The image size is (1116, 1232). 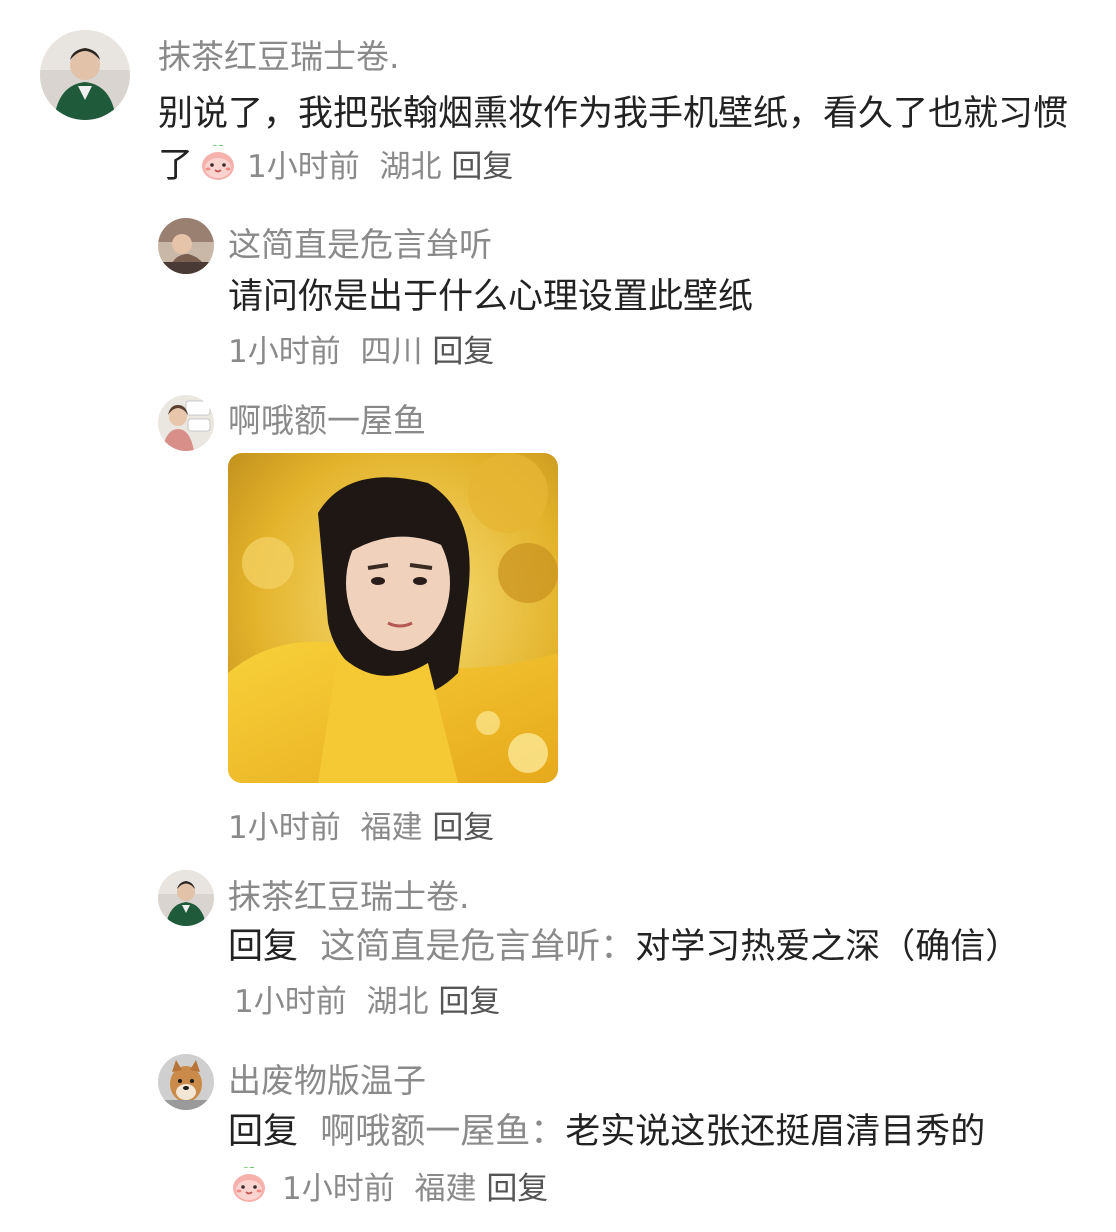 I want to click on username: 这简直是危言耸听, so click(x=360, y=242).